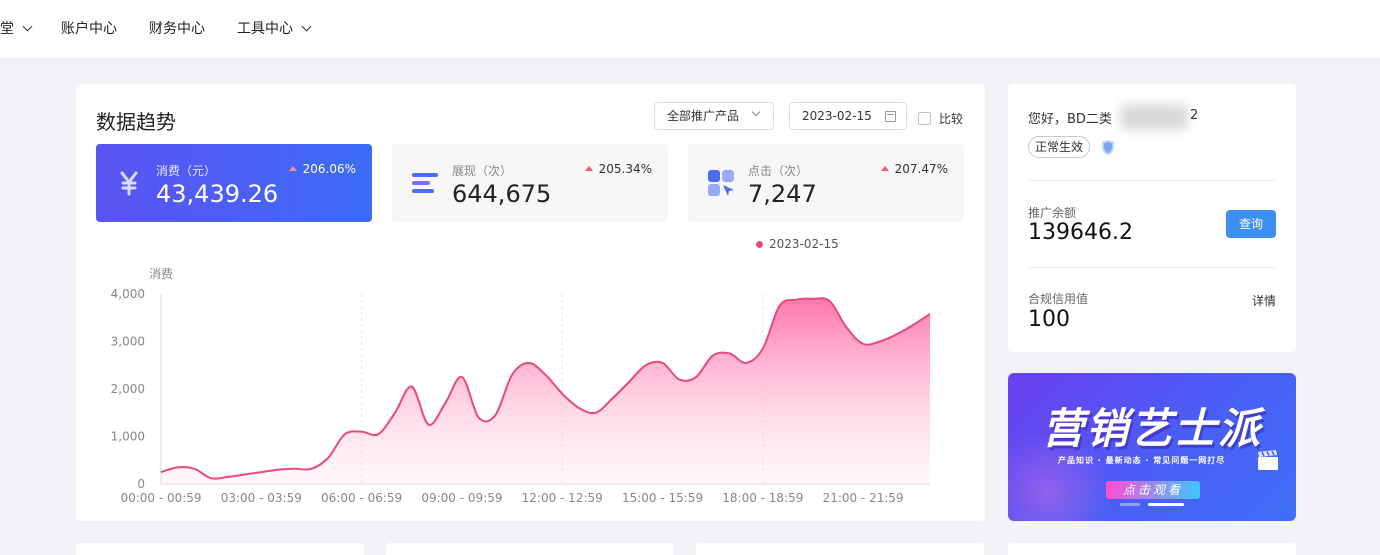  Describe the element at coordinates (762, 498) in the screenshot. I see `x-tick-label: 18:00 - 18:59` at that location.